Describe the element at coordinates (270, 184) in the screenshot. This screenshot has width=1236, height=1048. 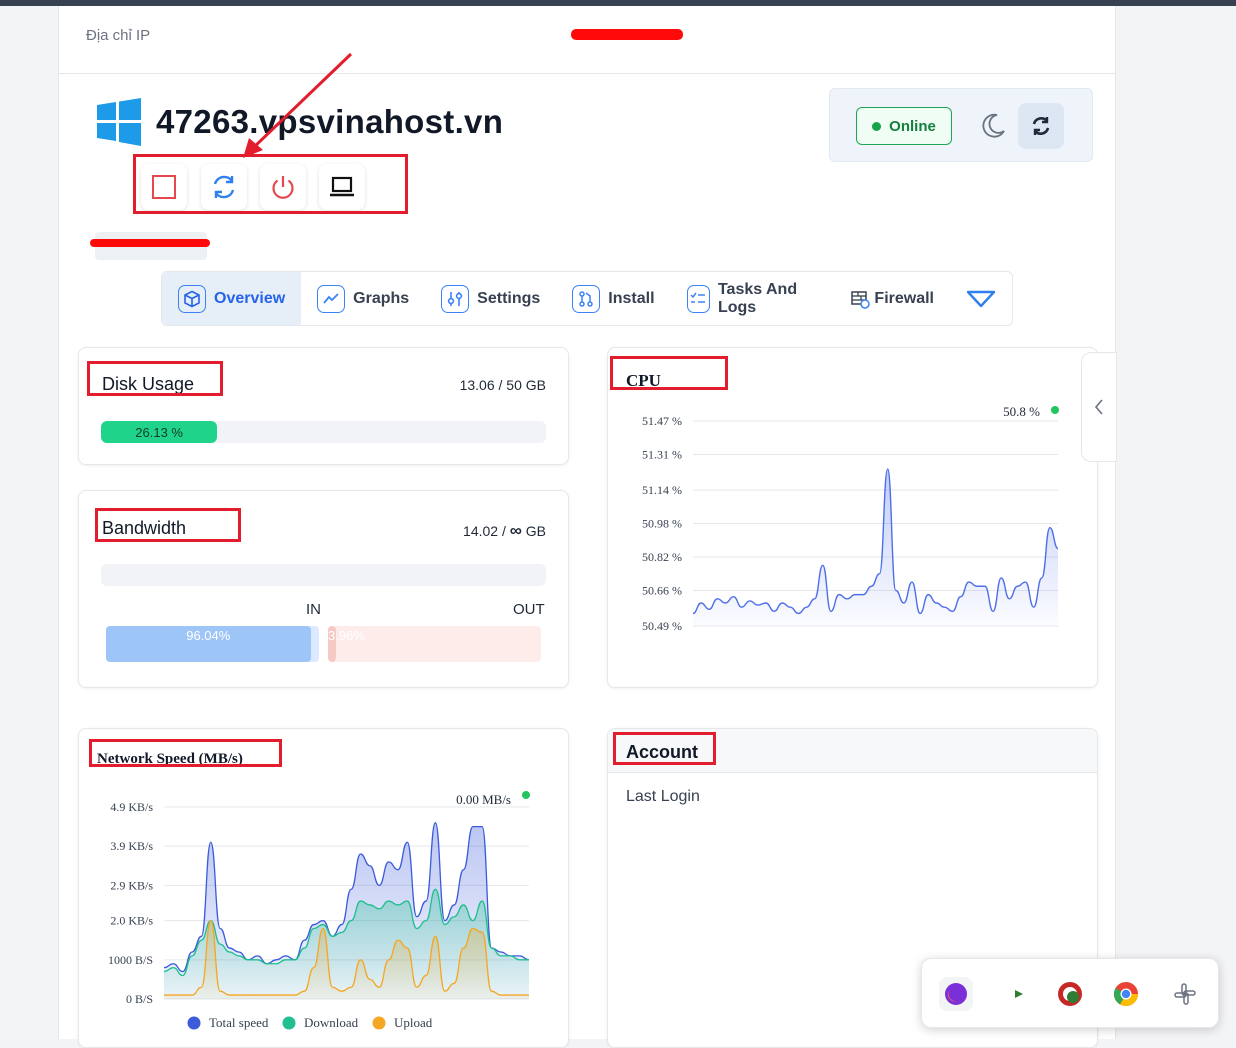
I see `annotation-box-actions` at that location.